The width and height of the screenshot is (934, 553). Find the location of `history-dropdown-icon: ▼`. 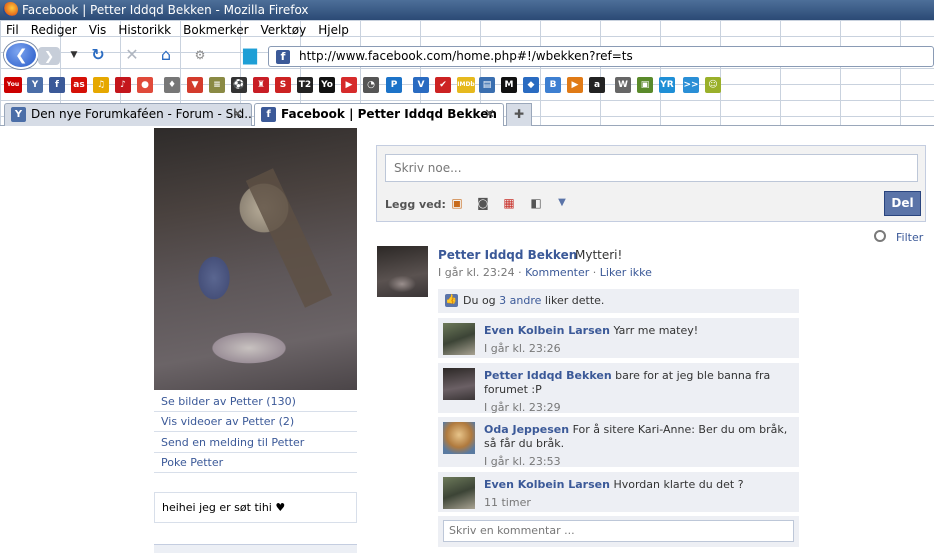

history-dropdown-icon: ▼ is located at coordinates (74, 55).